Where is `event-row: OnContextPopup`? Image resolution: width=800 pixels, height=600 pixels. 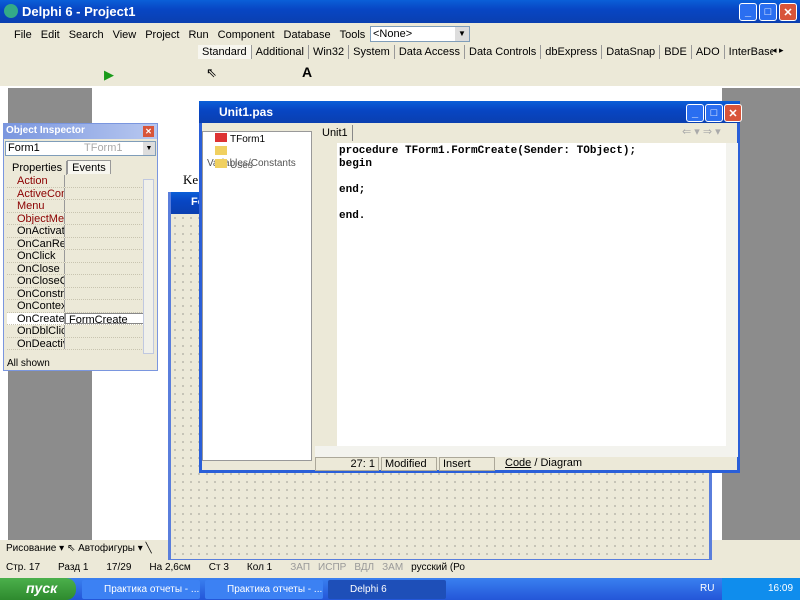
event-row: OnContextPopup is located at coordinates (75, 306).